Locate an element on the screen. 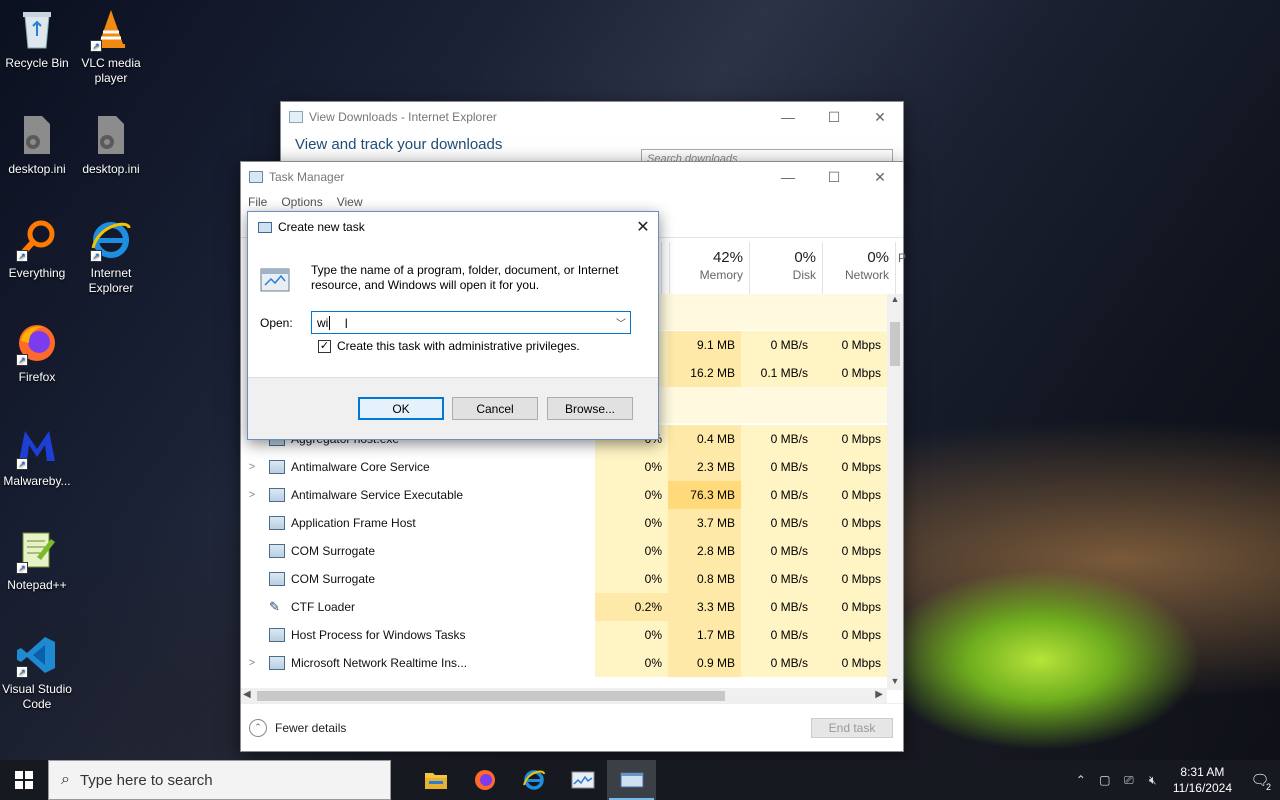 Image resolution: width=1280 pixels, height=800 pixels. memory-cell: 2.3 MB is located at coordinates (704, 467).